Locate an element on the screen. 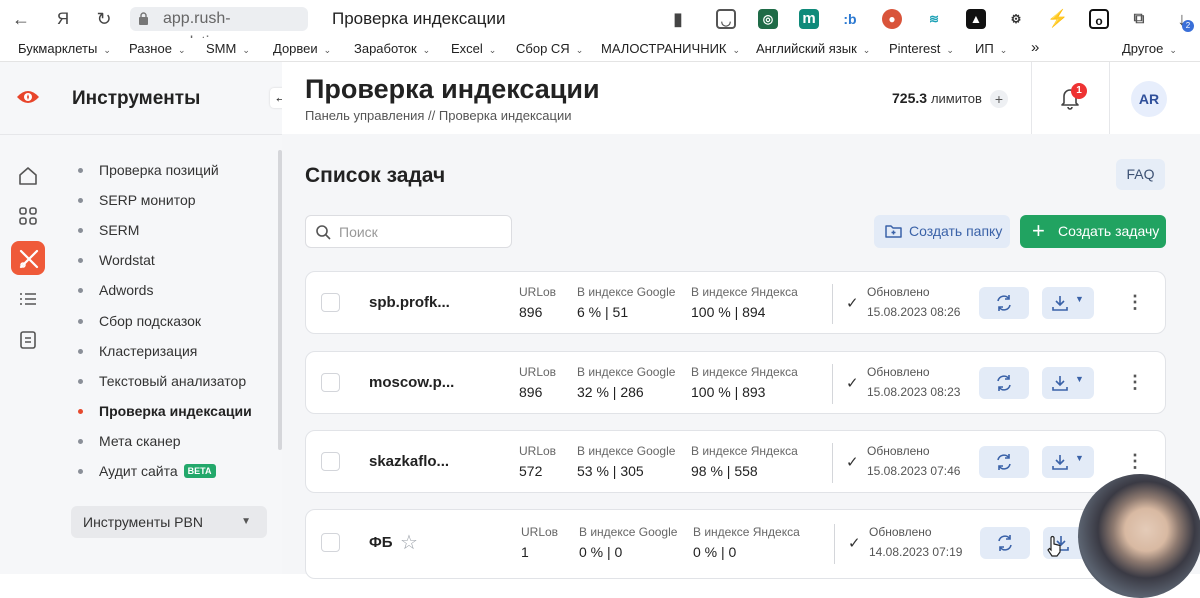 Image resolution: width=1200 pixels, height=598 pixels. bookmarks-more-button: » is located at coordinates (1035, 47).